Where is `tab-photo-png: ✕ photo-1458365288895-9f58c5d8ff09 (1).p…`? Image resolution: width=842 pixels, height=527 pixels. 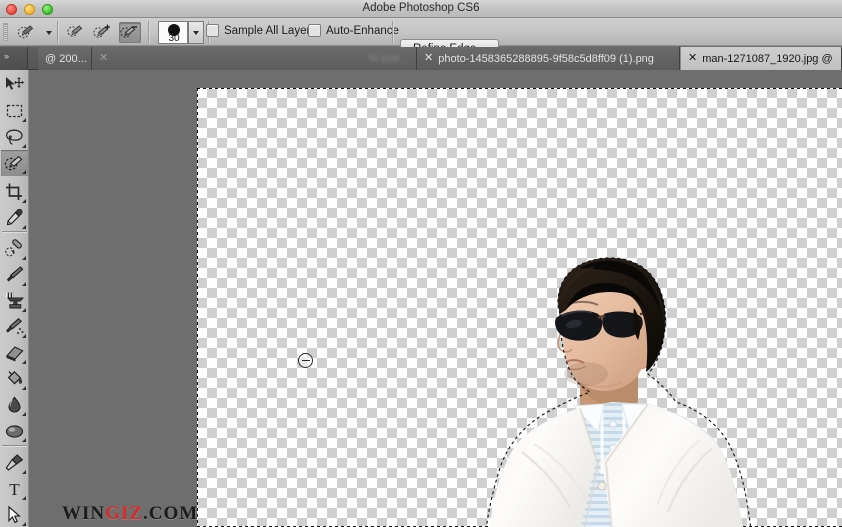 tab-photo-png: ✕ photo-1458365288895-9f58c5d8ff09 (1).p… is located at coordinates (548, 58).